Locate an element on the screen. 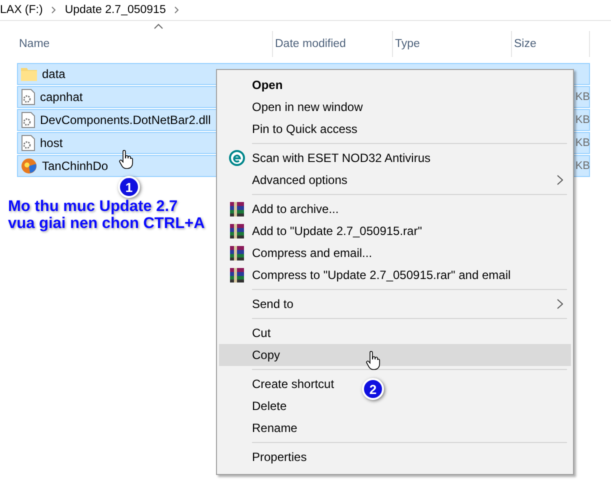  file-name: host is located at coordinates (51, 143).